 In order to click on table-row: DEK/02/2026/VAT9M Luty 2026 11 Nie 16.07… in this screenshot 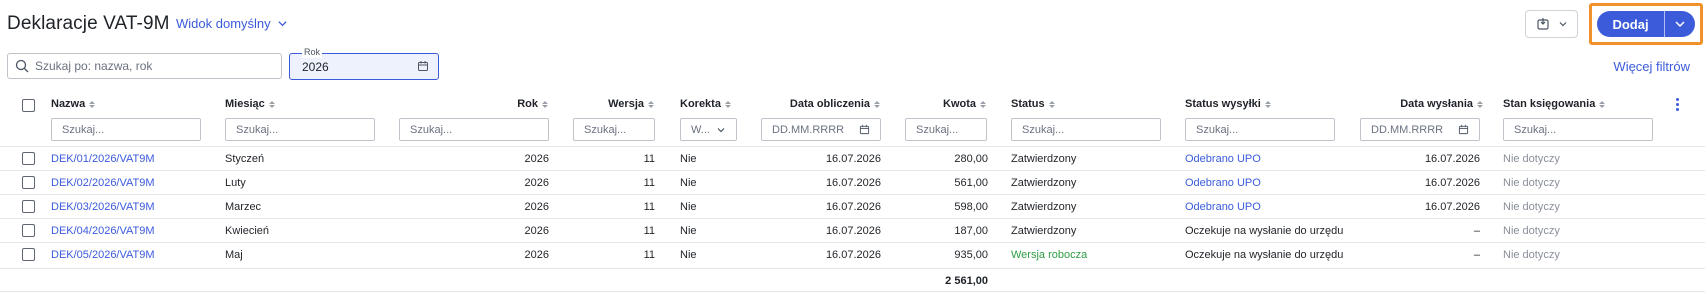, I will do `click(852, 182)`.